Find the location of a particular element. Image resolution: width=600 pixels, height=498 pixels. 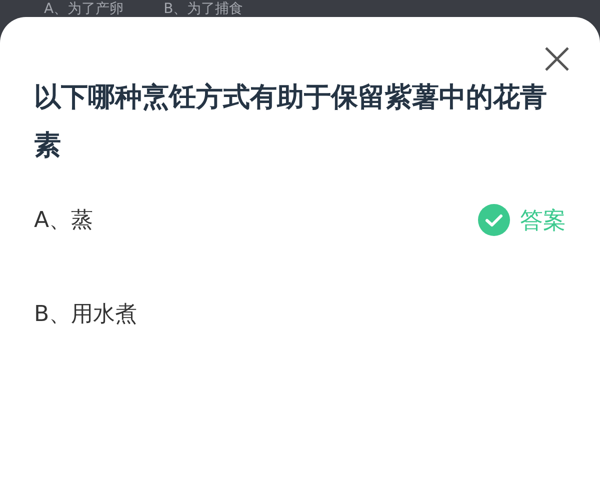

background-option: B、为了捕食 is located at coordinates (204, 9).